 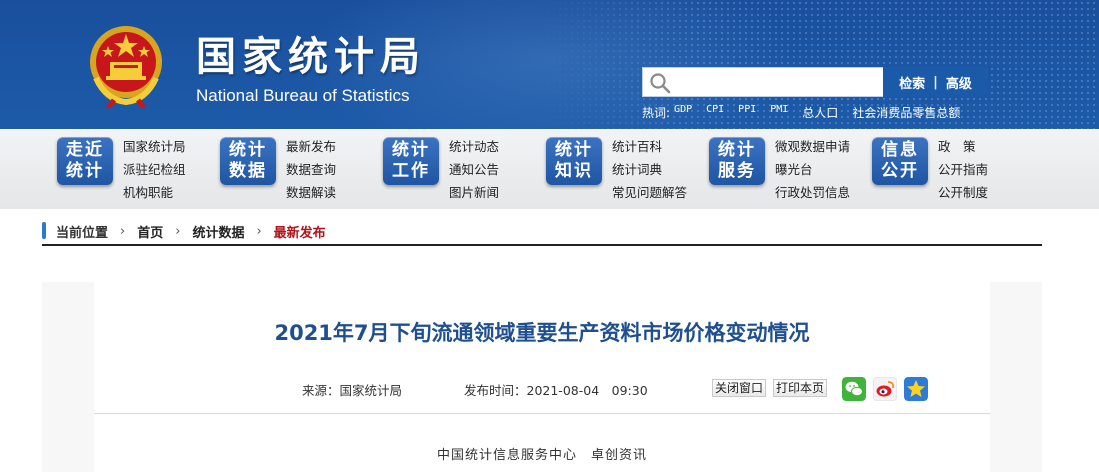 I want to click on nav-link: 公开制度, so click(x=963, y=192).